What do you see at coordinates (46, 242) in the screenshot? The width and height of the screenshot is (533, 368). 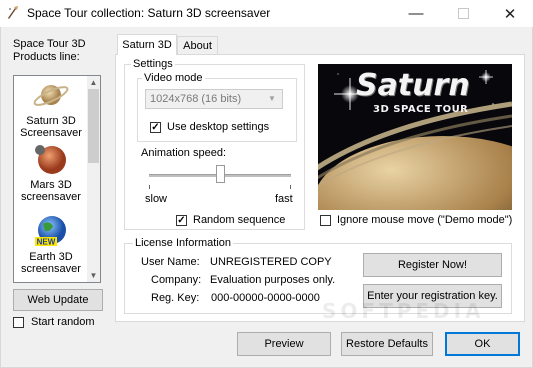 I see `new-badge: NEW` at bounding box center [46, 242].